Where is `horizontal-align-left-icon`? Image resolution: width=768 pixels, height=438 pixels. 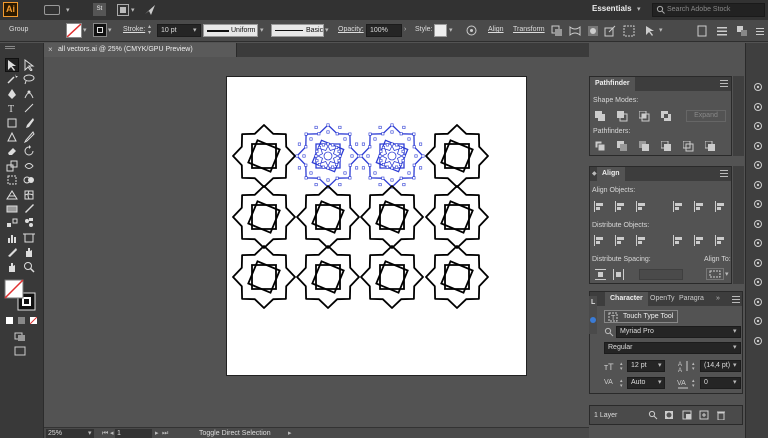
horizontal-align-left-icon is located at coordinates (599, 206).